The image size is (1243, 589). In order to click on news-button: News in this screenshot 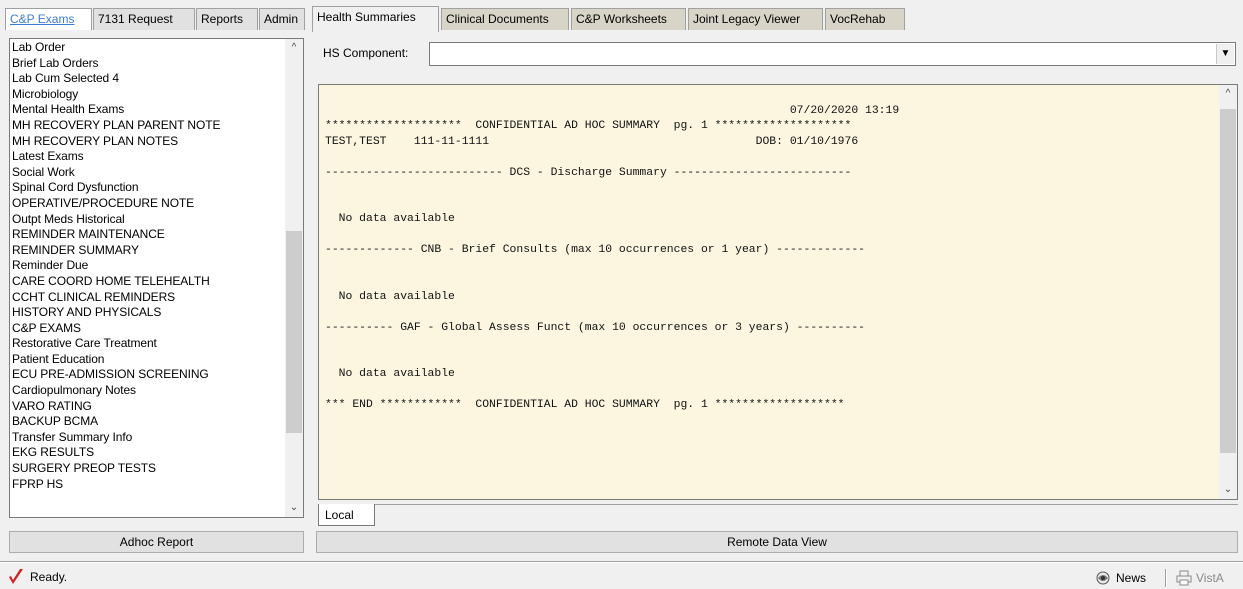, I will do `click(1126, 578)`.